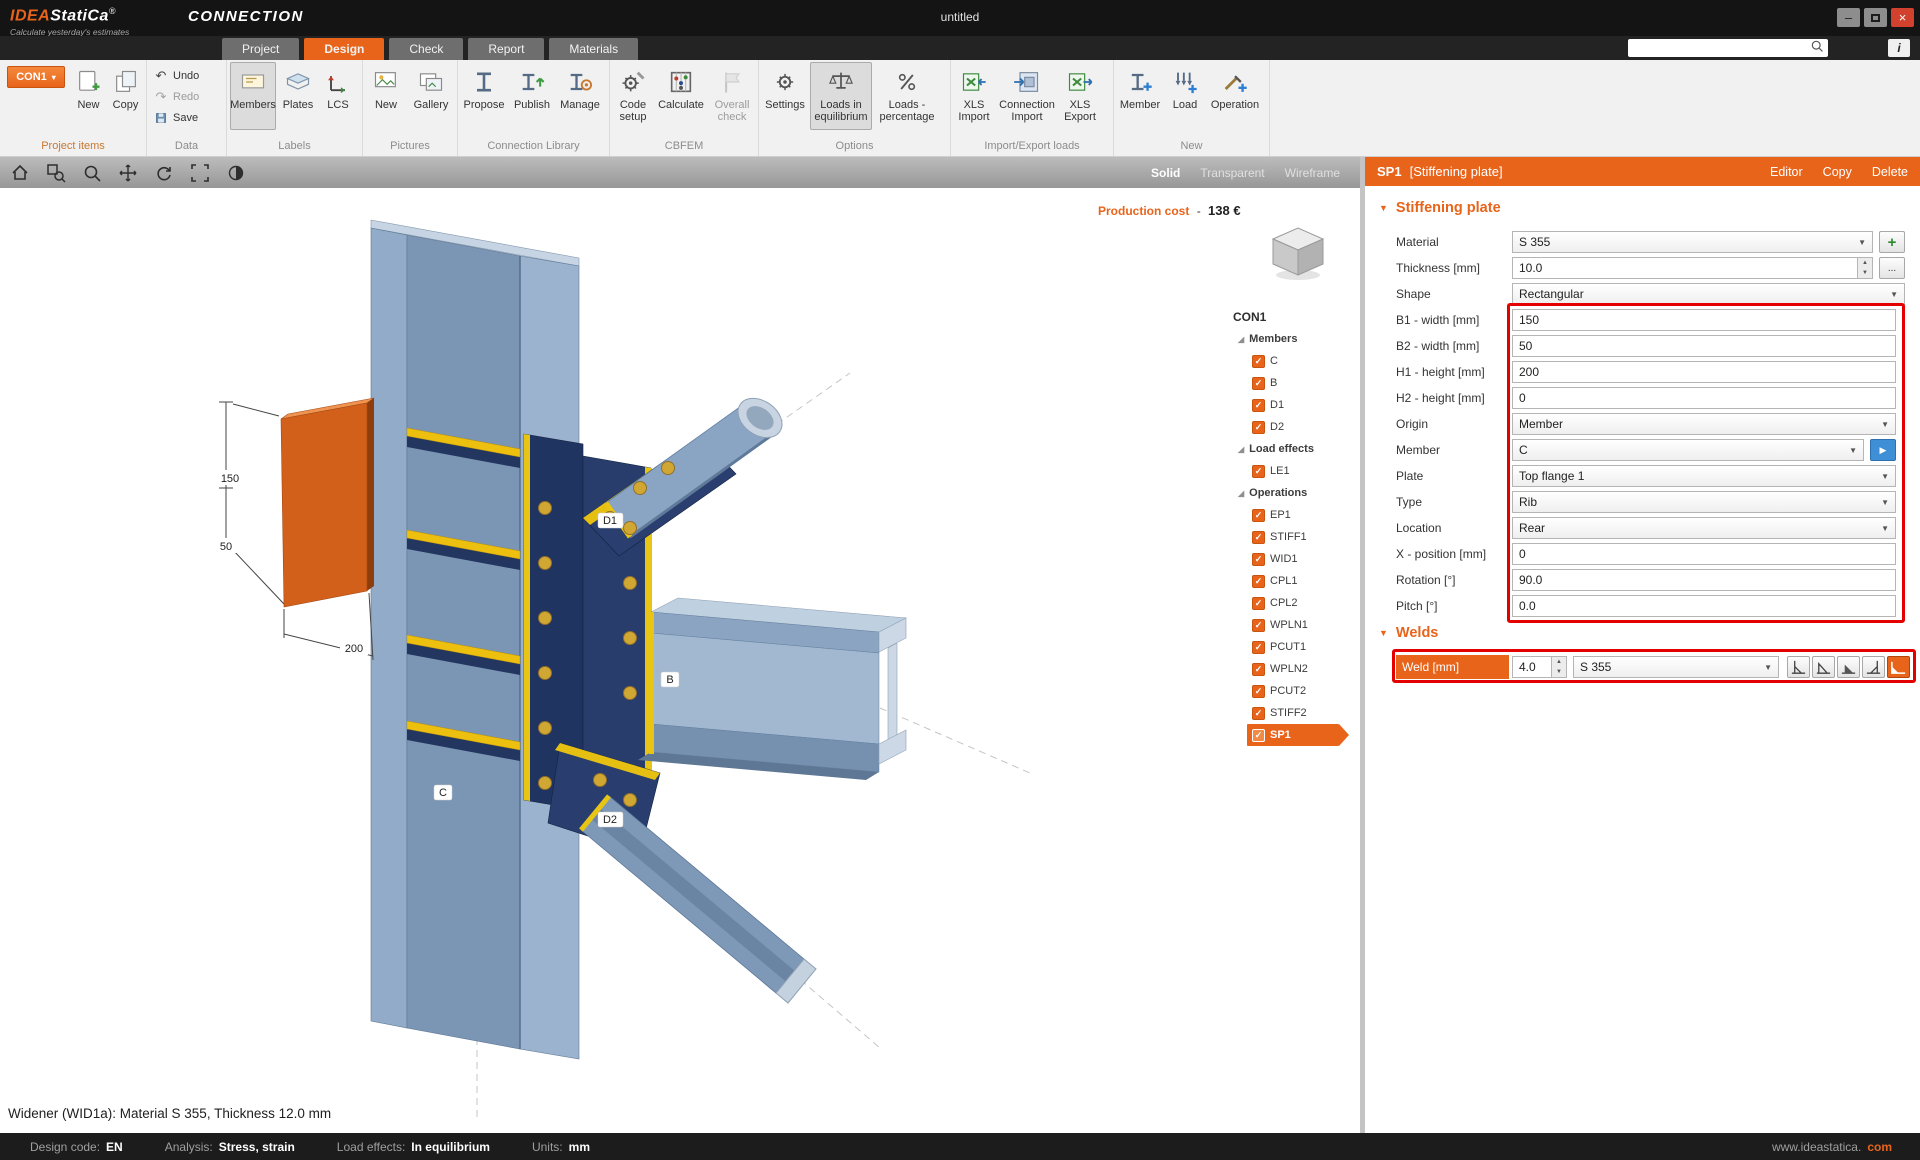  I want to click on tree-item-cpl2: ✓ CPL2, so click(1292, 603).